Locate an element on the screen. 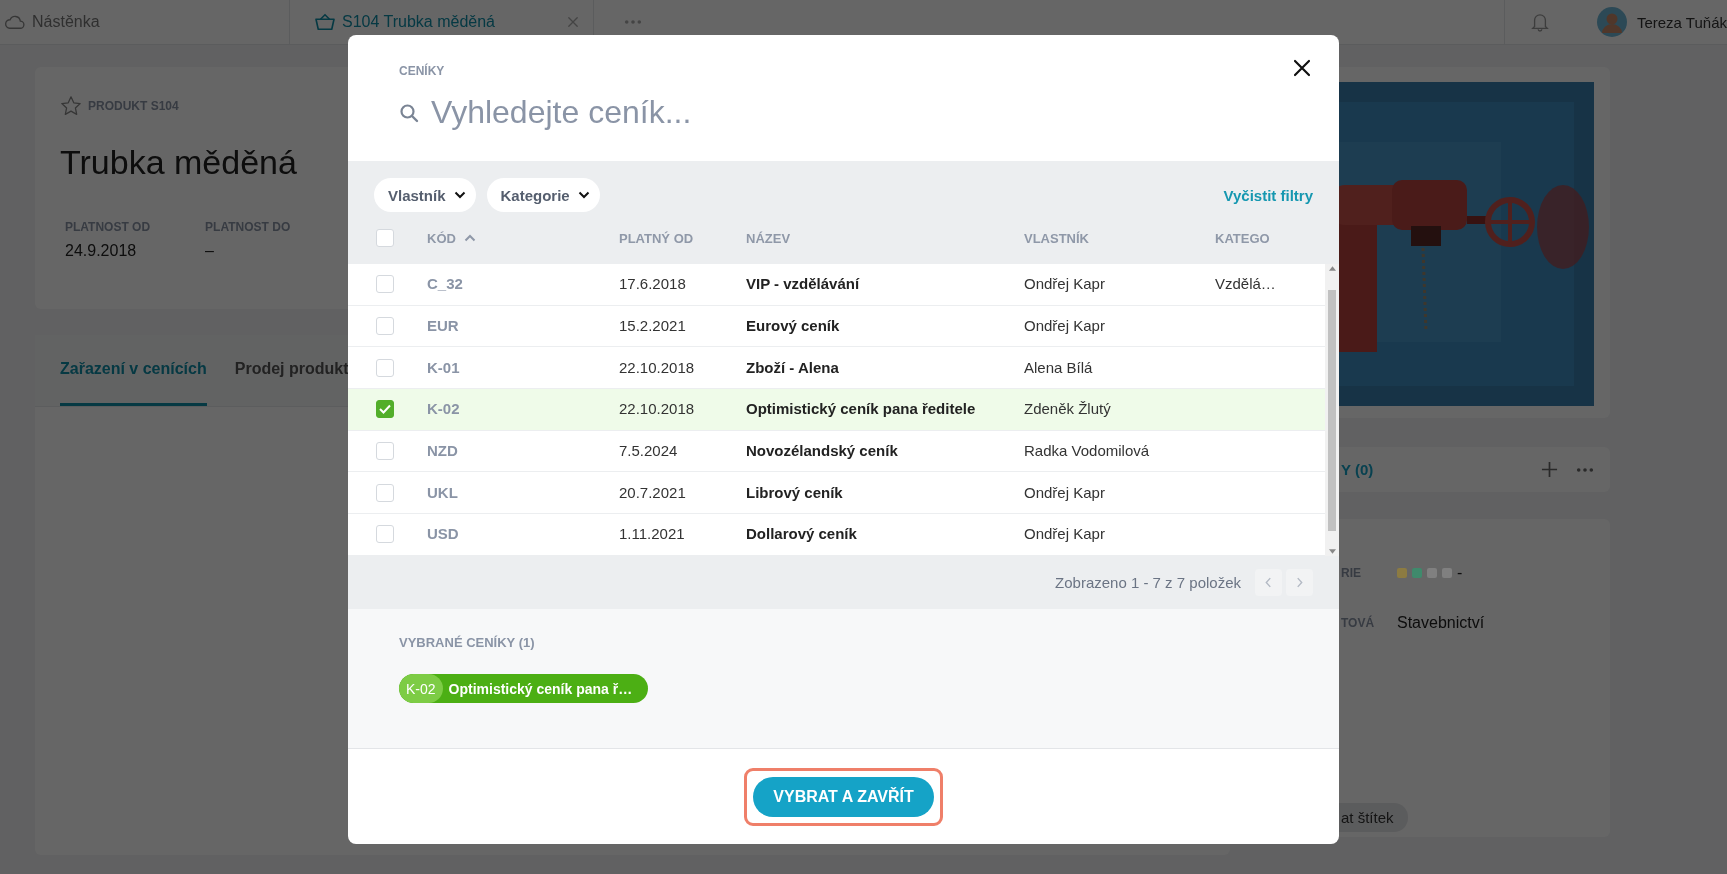 The image size is (1727, 874). cloud-icon is located at coordinates (15, 22).